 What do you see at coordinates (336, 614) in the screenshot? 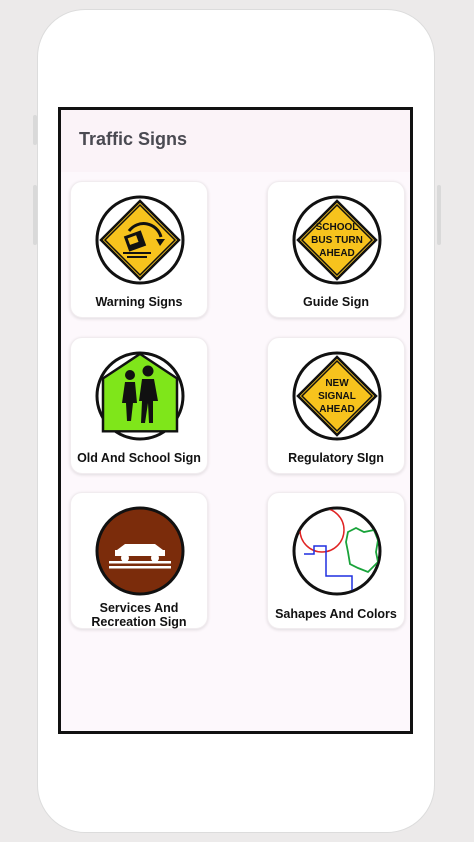
I see `card-label: Sahapes And Colors` at bounding box center [336, 614].